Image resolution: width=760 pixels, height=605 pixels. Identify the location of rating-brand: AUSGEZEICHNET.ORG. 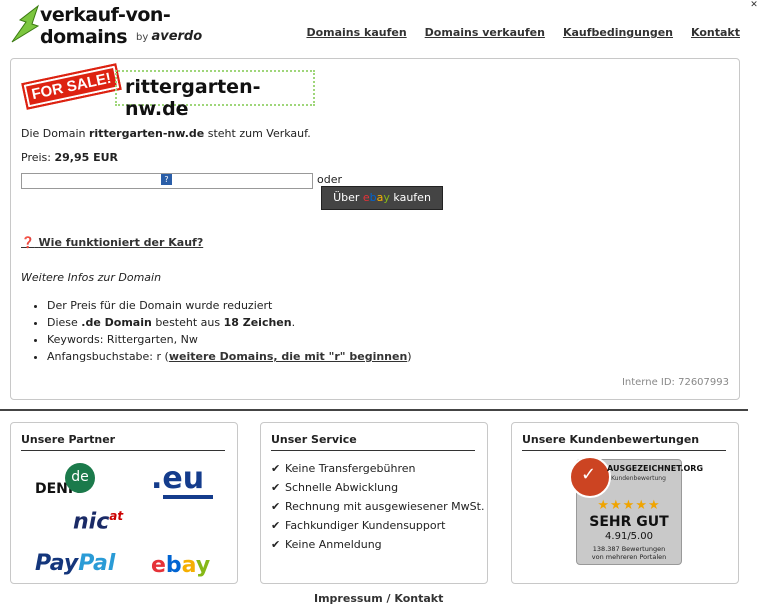
(655, 468).